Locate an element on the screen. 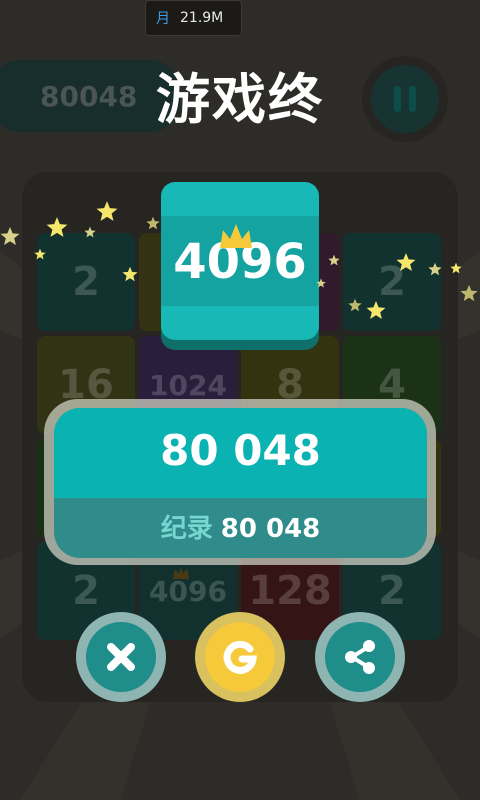 The height and width of the screenshot is (800, 480). share-icon is located at coordinates (360, 657).